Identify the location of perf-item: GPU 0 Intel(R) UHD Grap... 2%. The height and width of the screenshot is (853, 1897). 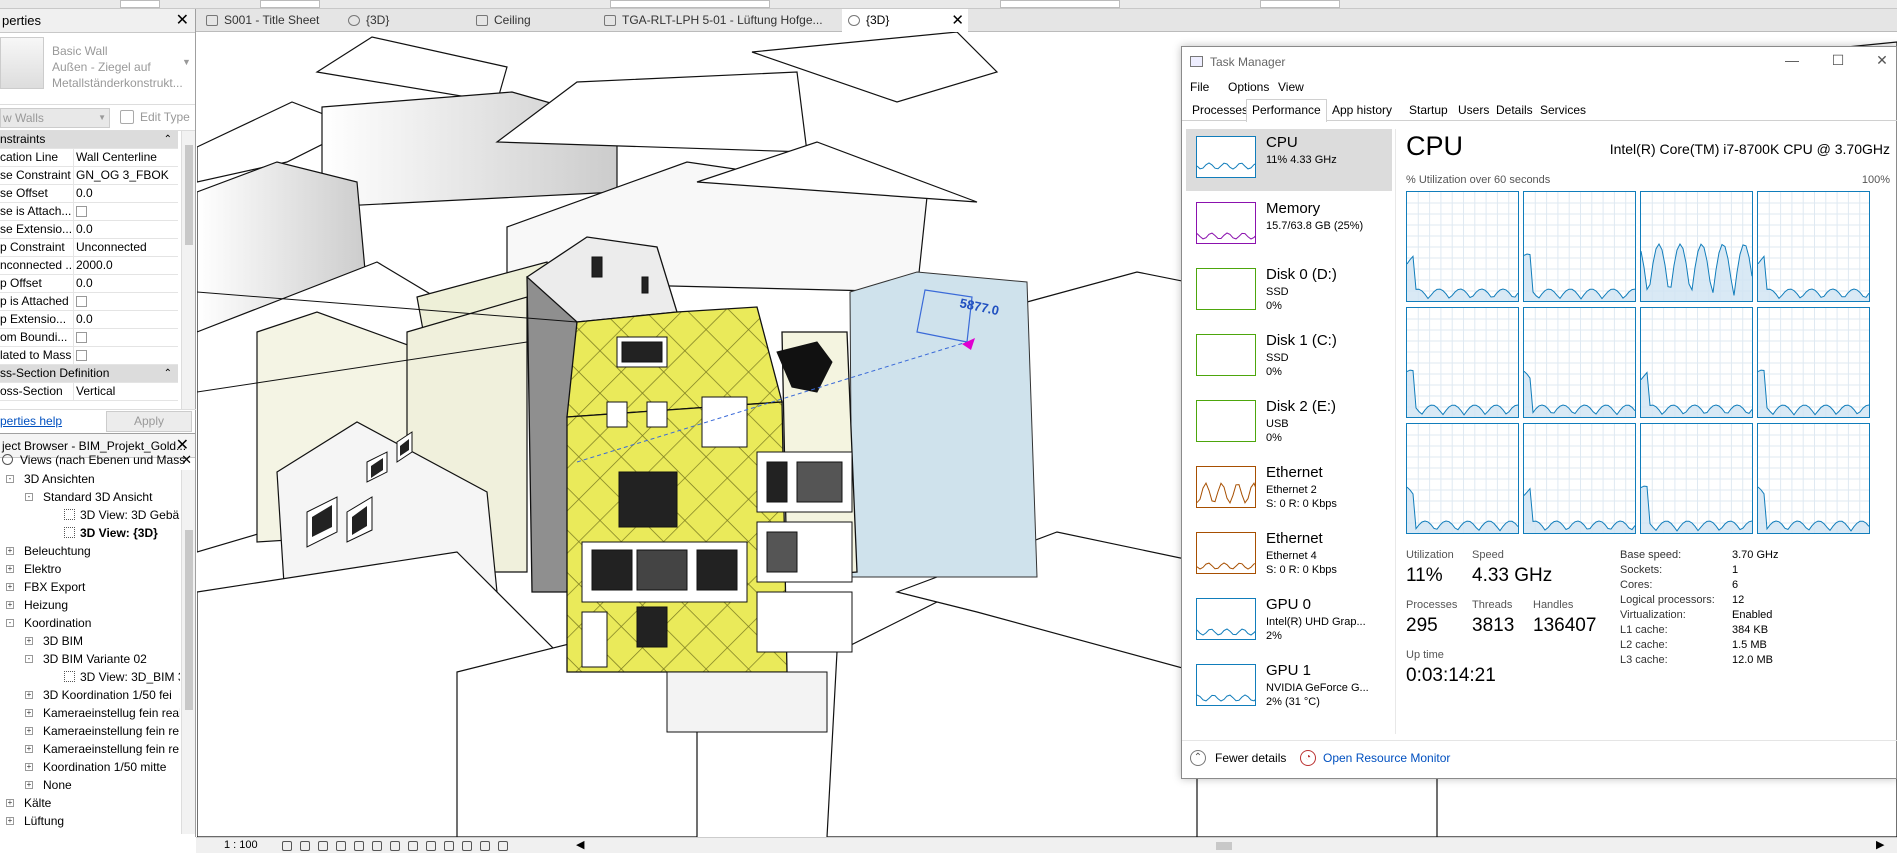
(1289, 622).